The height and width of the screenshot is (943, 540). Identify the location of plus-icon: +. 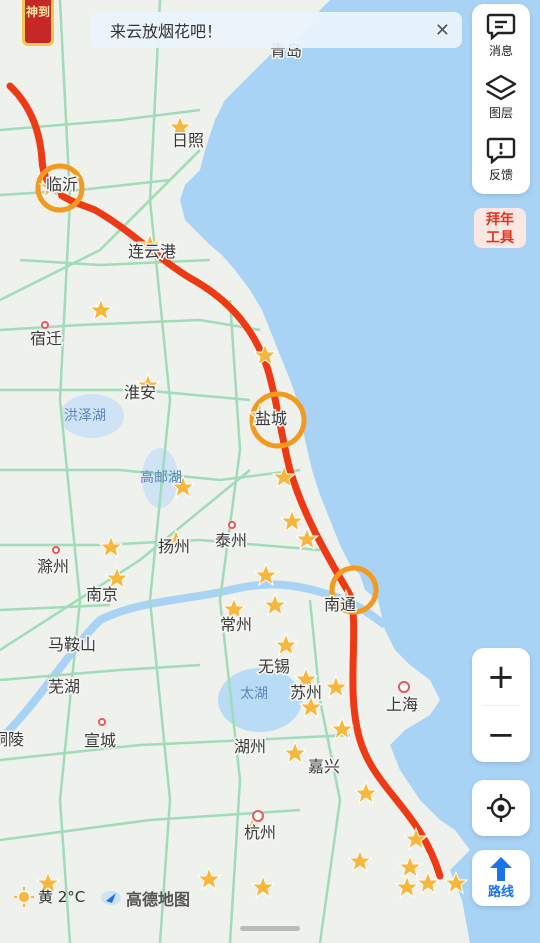
(501, 676).